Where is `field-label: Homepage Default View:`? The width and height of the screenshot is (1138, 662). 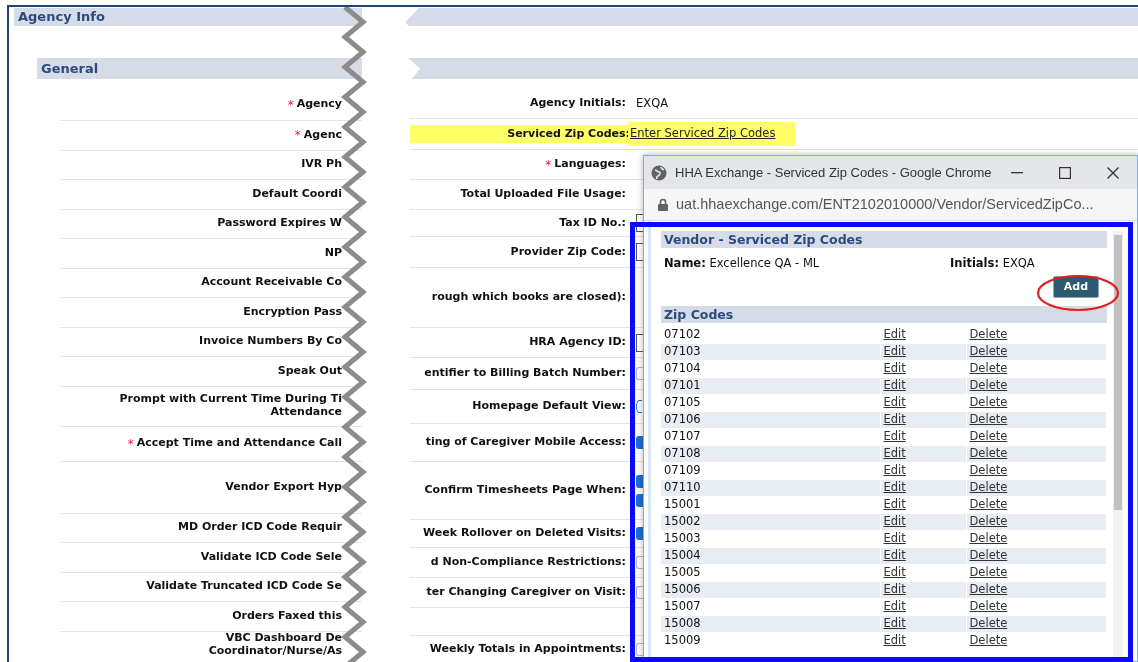
field-label: Homepage Default View: is located at coordinates (549, 406).